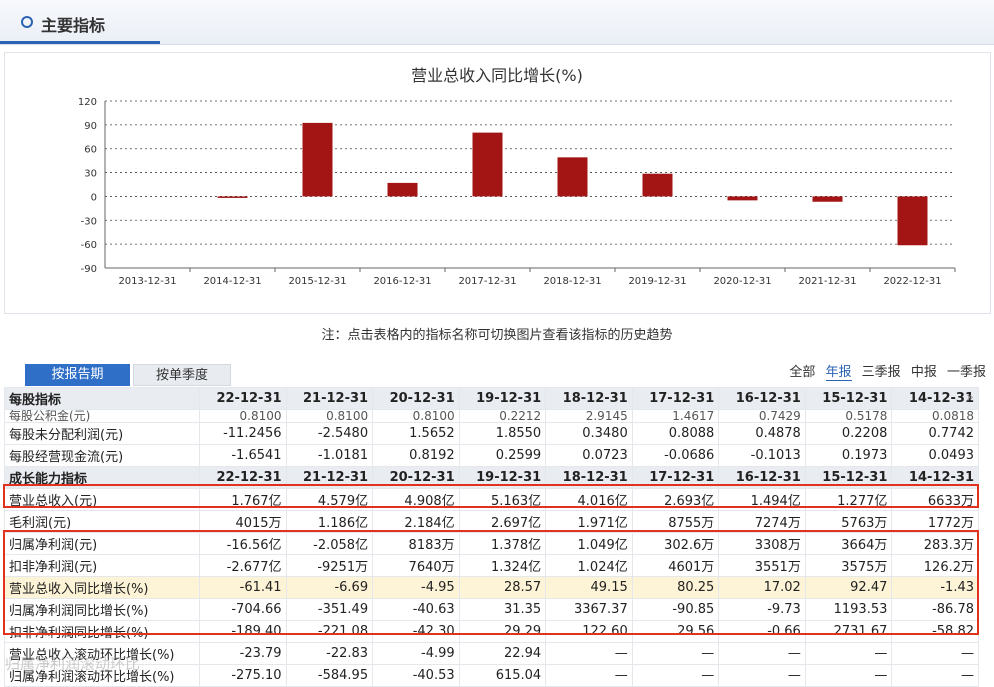  Describe the element at coordinates (102, 433) in the screenshot. I see `indicator-name: 每股未分配利润(元)` at that location.